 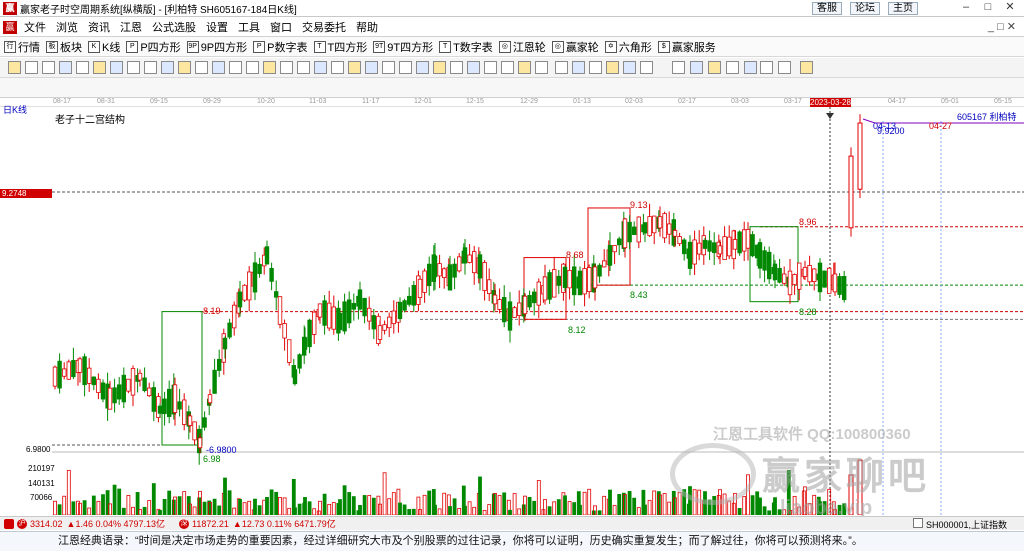 What do you see at coordinates (9, 523) in the screenshot?
I see `status-menu-icon` at bounding box center [9, 523].